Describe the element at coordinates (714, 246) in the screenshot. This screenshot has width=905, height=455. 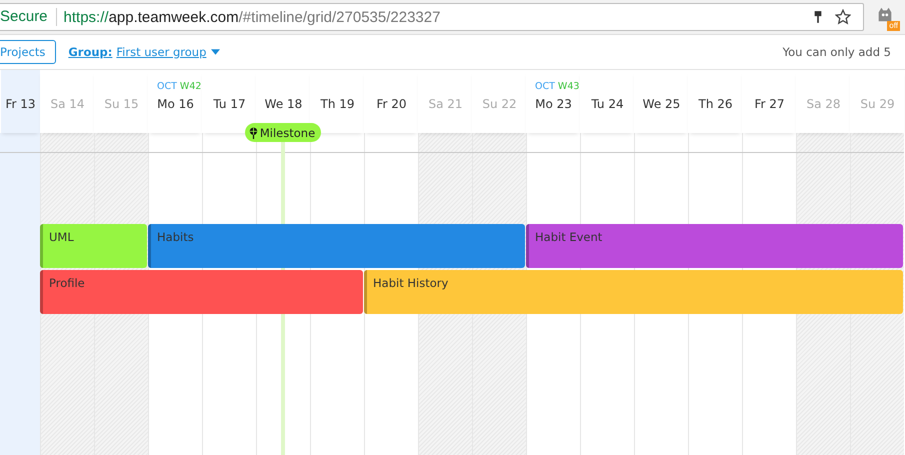
I see `task-bar: Habit Event` at that location.